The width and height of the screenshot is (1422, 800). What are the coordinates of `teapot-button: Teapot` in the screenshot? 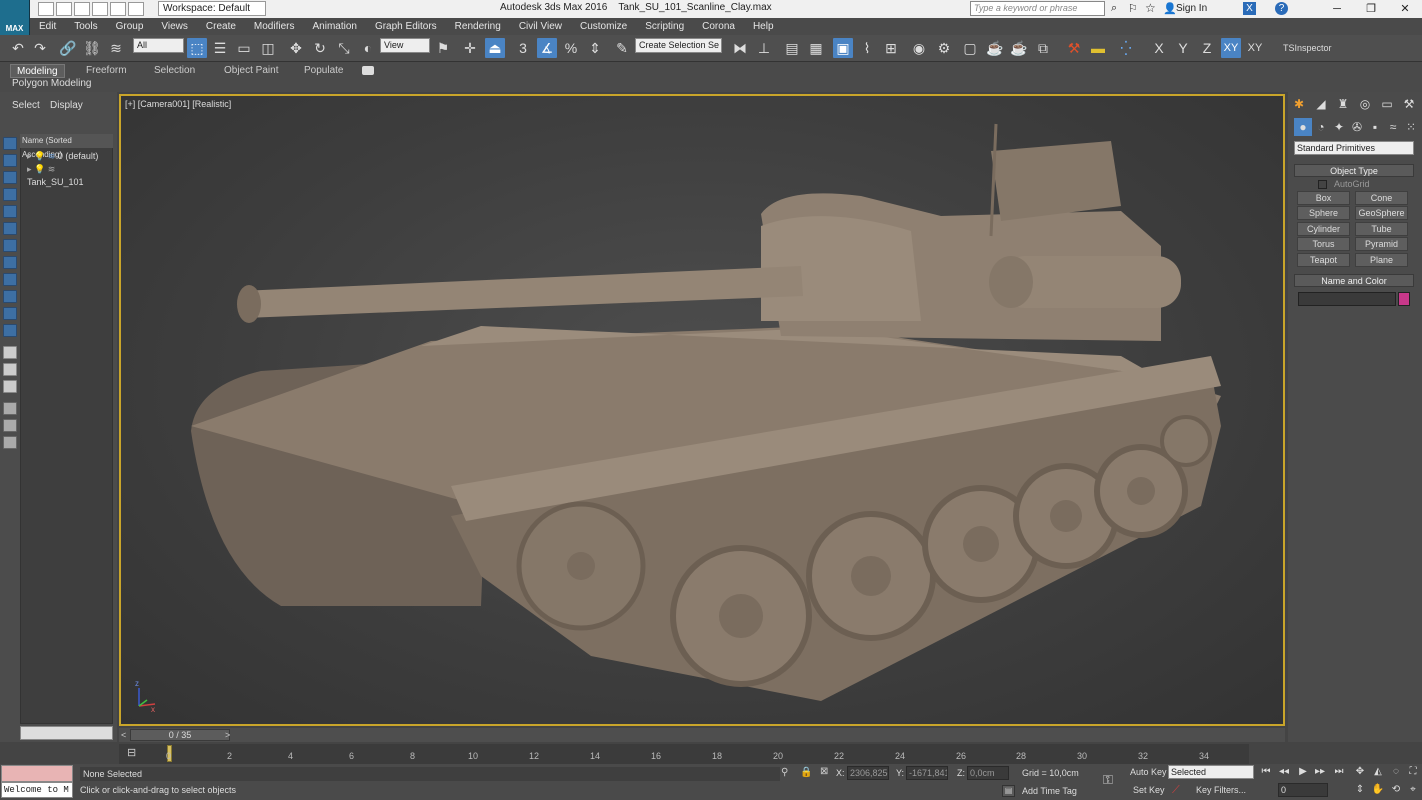 It's located at (1323, 260).